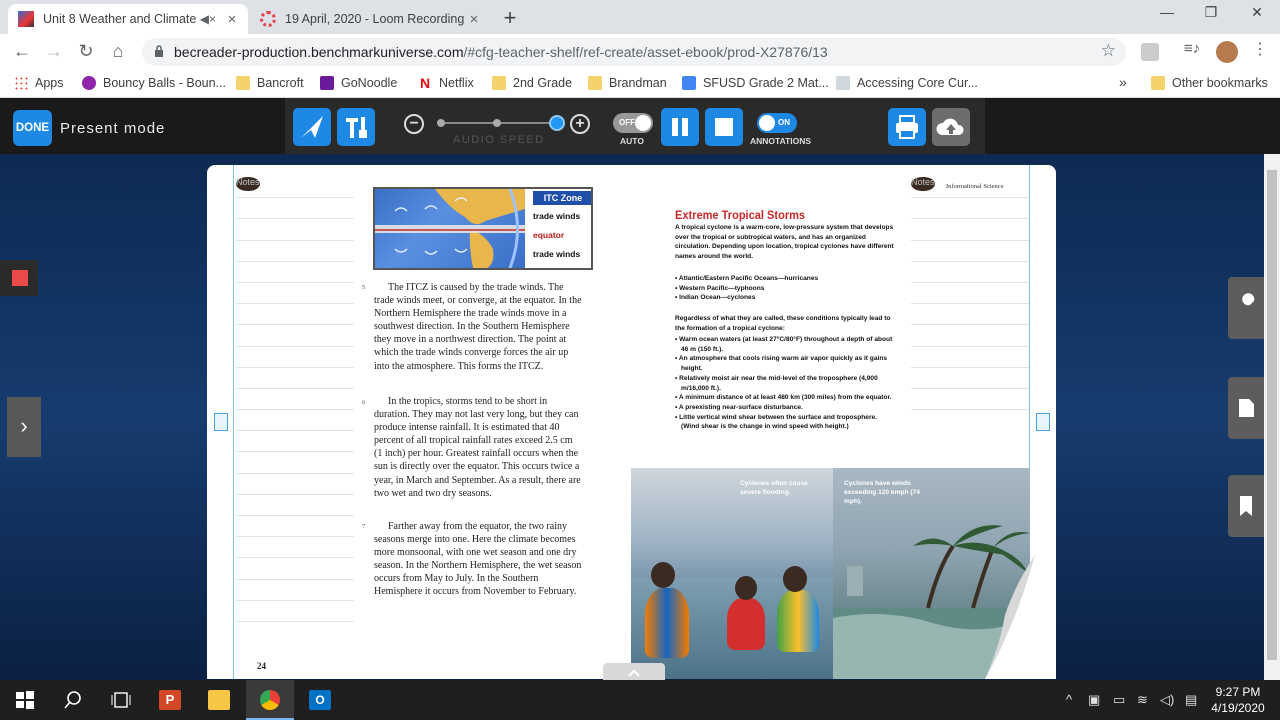  Describe the element at coordinates (73, 700) in the screenshot. I see `search-icon` at that location.